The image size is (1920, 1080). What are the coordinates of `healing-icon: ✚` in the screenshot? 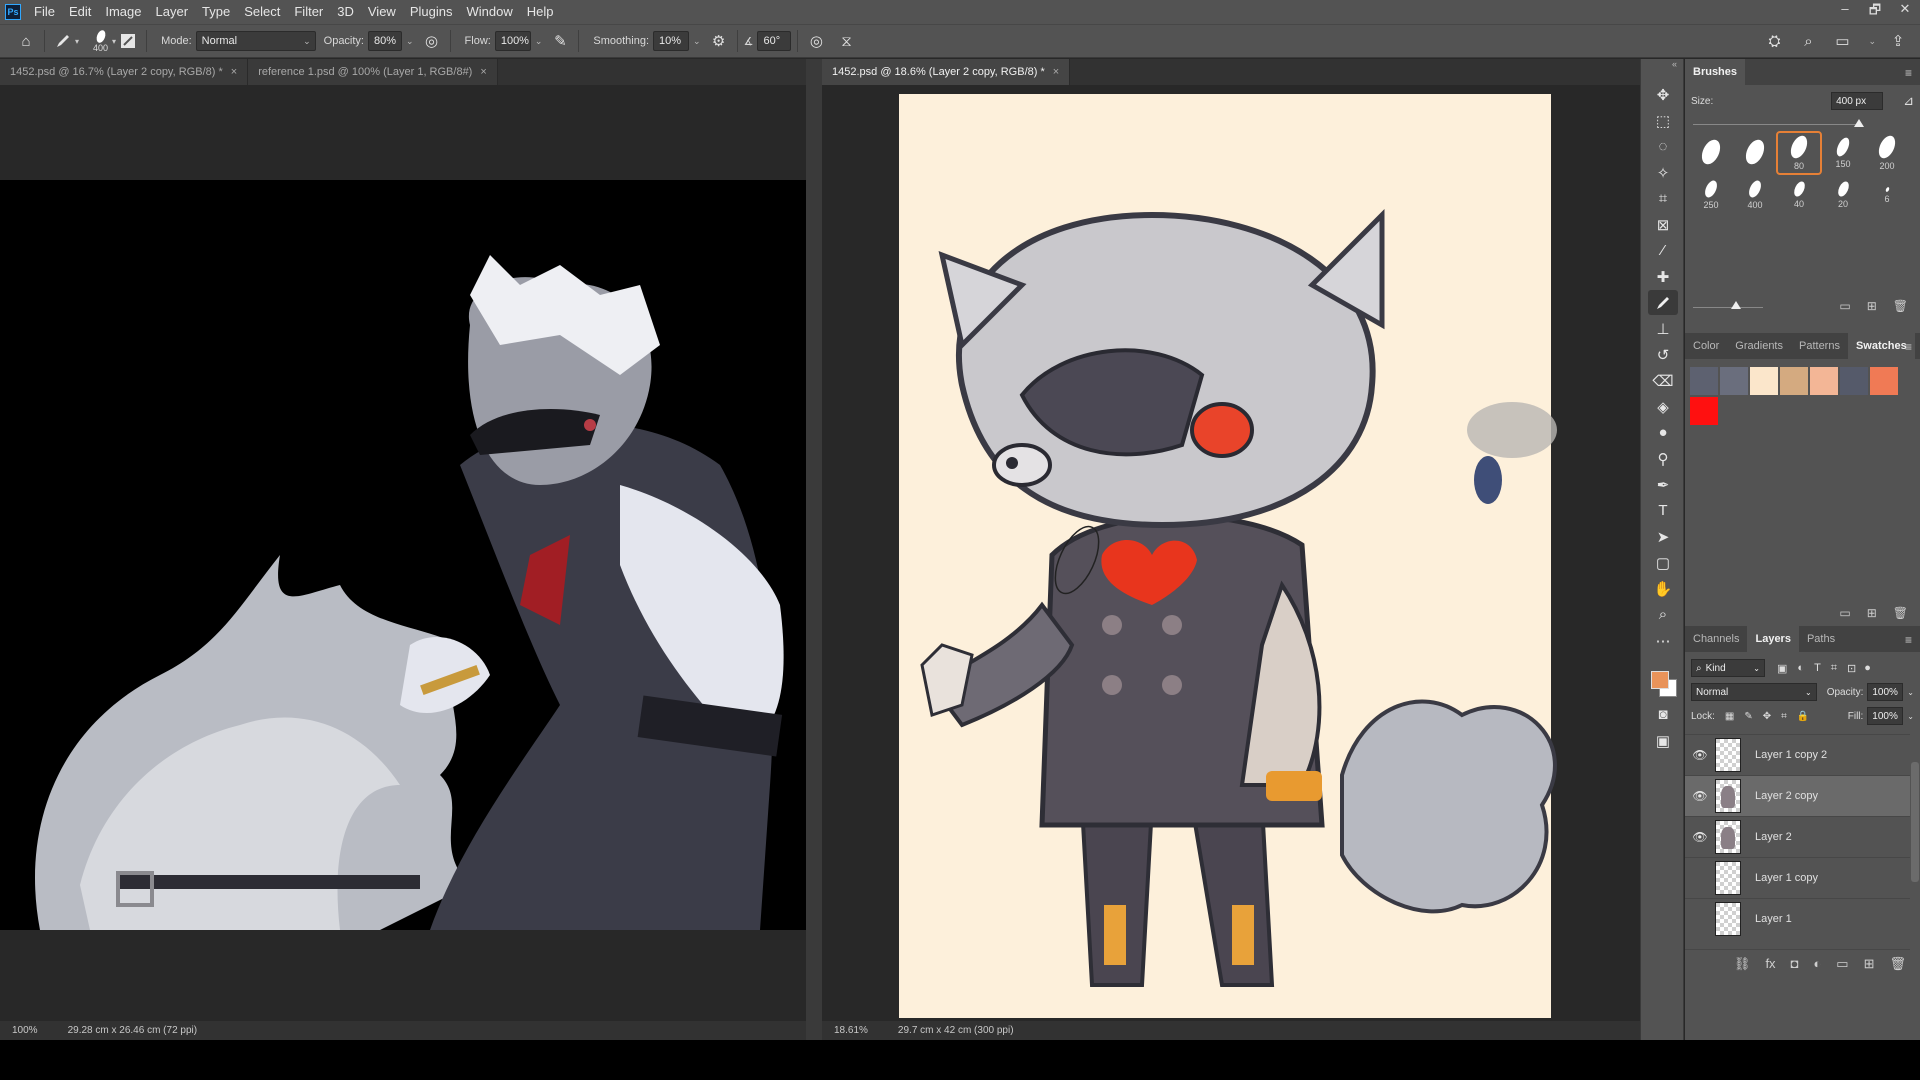 It's located at (1663, 276).